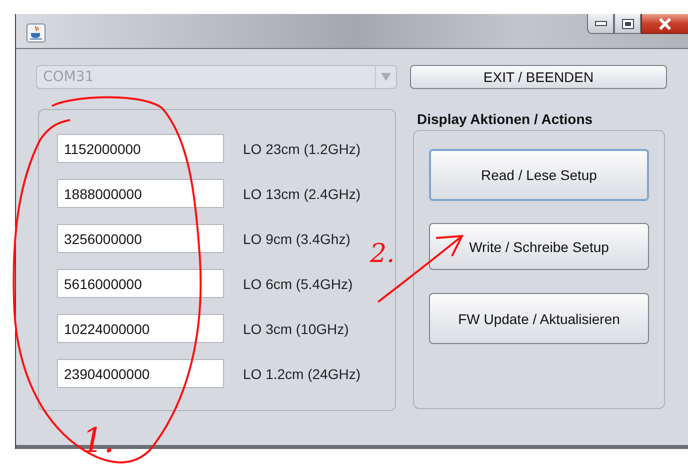 Image resolution: width=688 pixels, height=464 pixels. What do you see at coordinates (296, 328) in the screenshot?
I see `band-label: LO 3cm (10GHz)` at bounding box center [296, 328].